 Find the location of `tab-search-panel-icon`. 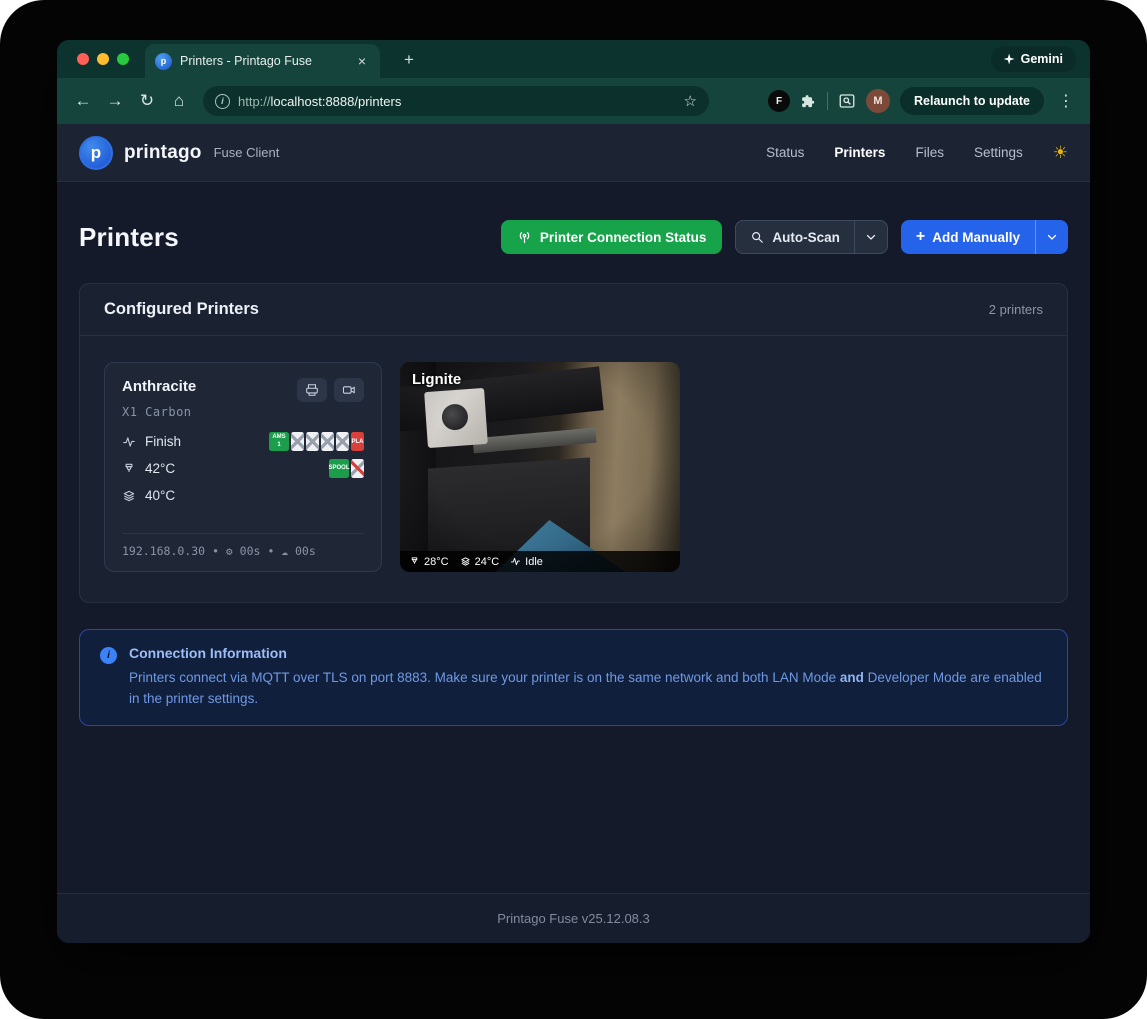

tab-search-panel-icon is located at coordinates (847, 101).